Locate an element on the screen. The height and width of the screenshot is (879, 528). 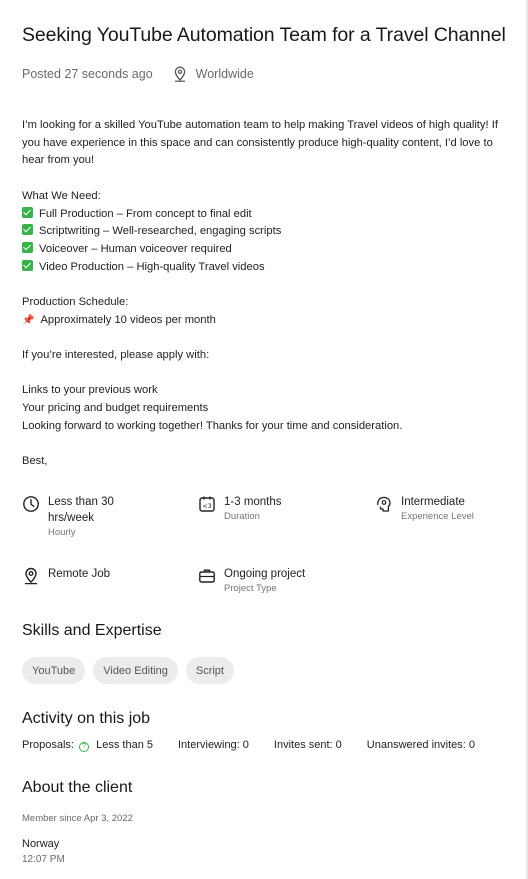
hours-label: Hourly is located at coordinates (62, 532).